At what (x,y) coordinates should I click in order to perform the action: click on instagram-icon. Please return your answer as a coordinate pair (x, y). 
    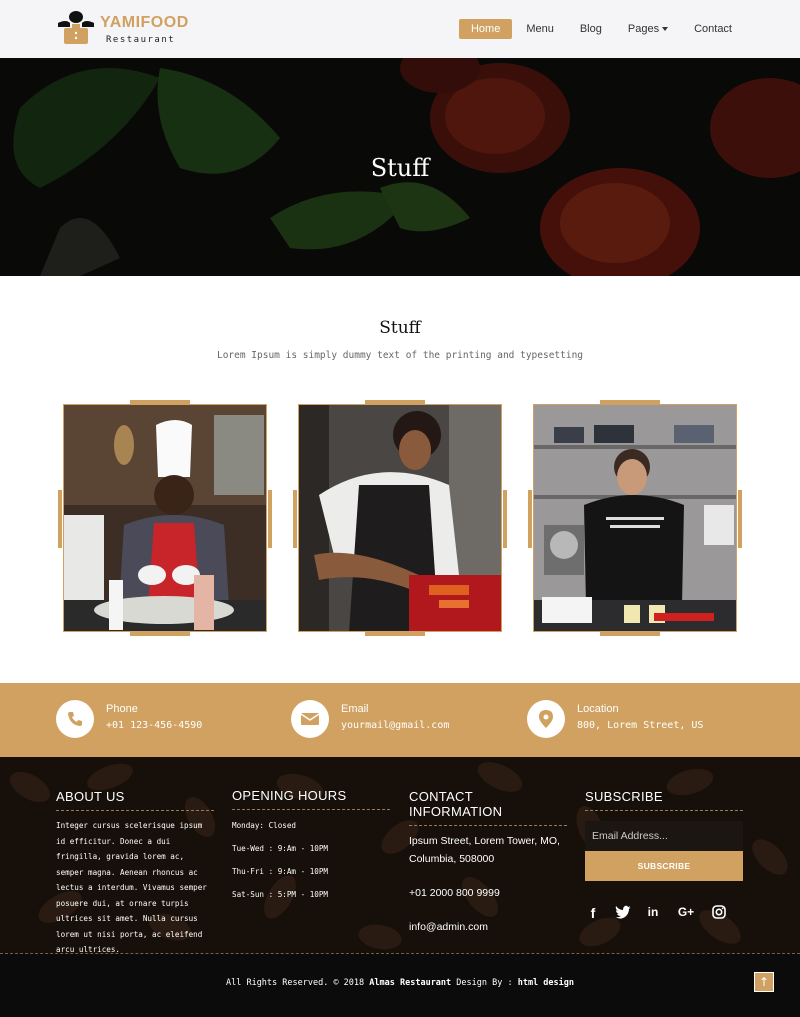
    Looking at the image, I should click on (719, 913).